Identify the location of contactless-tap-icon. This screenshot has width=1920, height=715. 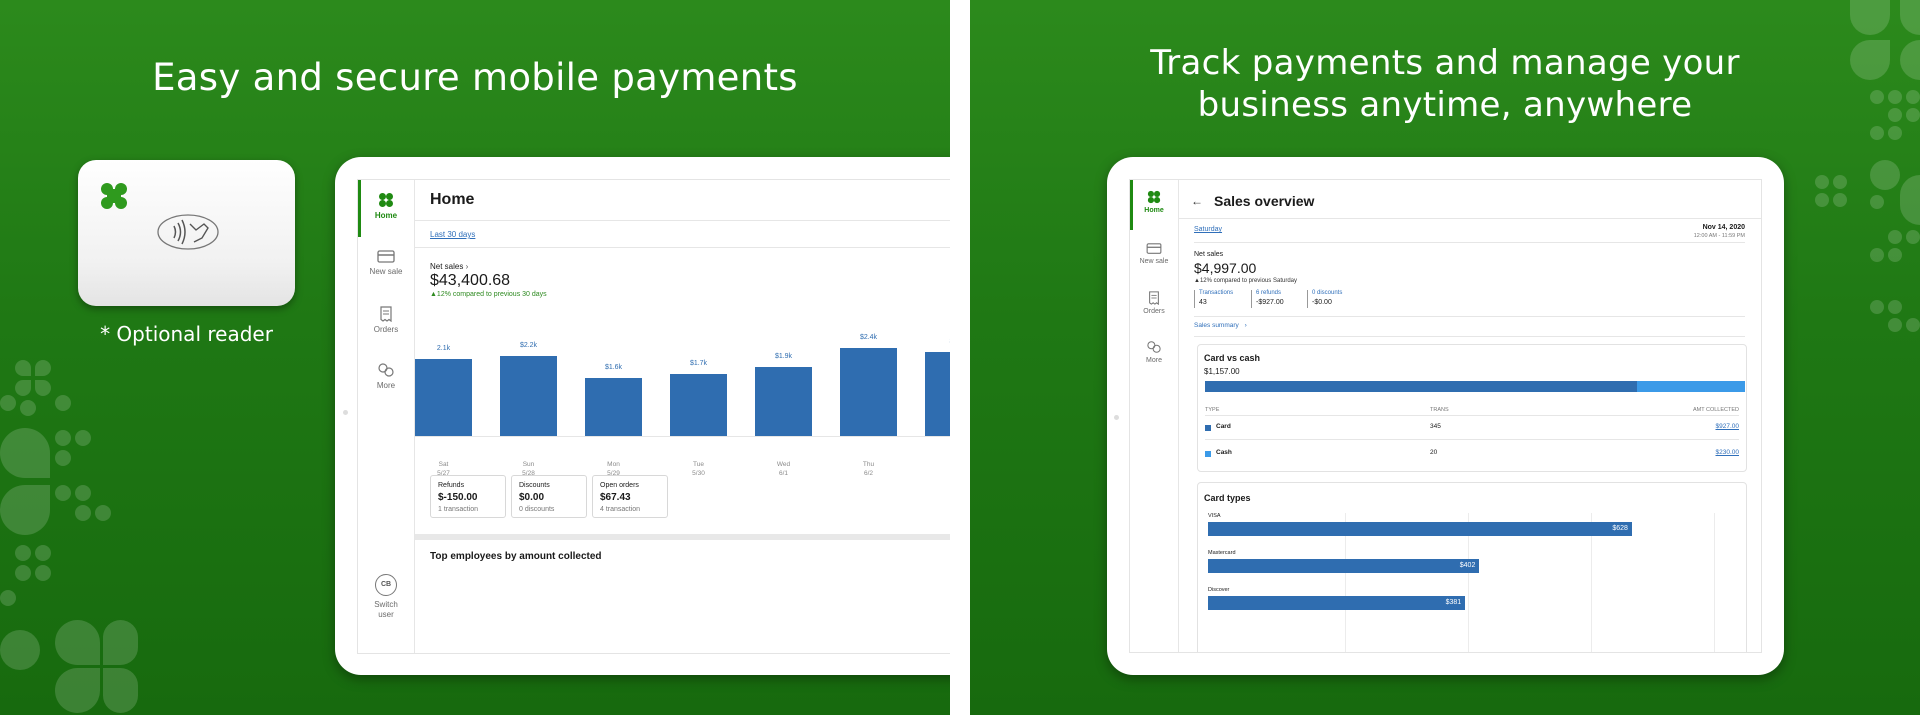
(188, 232).